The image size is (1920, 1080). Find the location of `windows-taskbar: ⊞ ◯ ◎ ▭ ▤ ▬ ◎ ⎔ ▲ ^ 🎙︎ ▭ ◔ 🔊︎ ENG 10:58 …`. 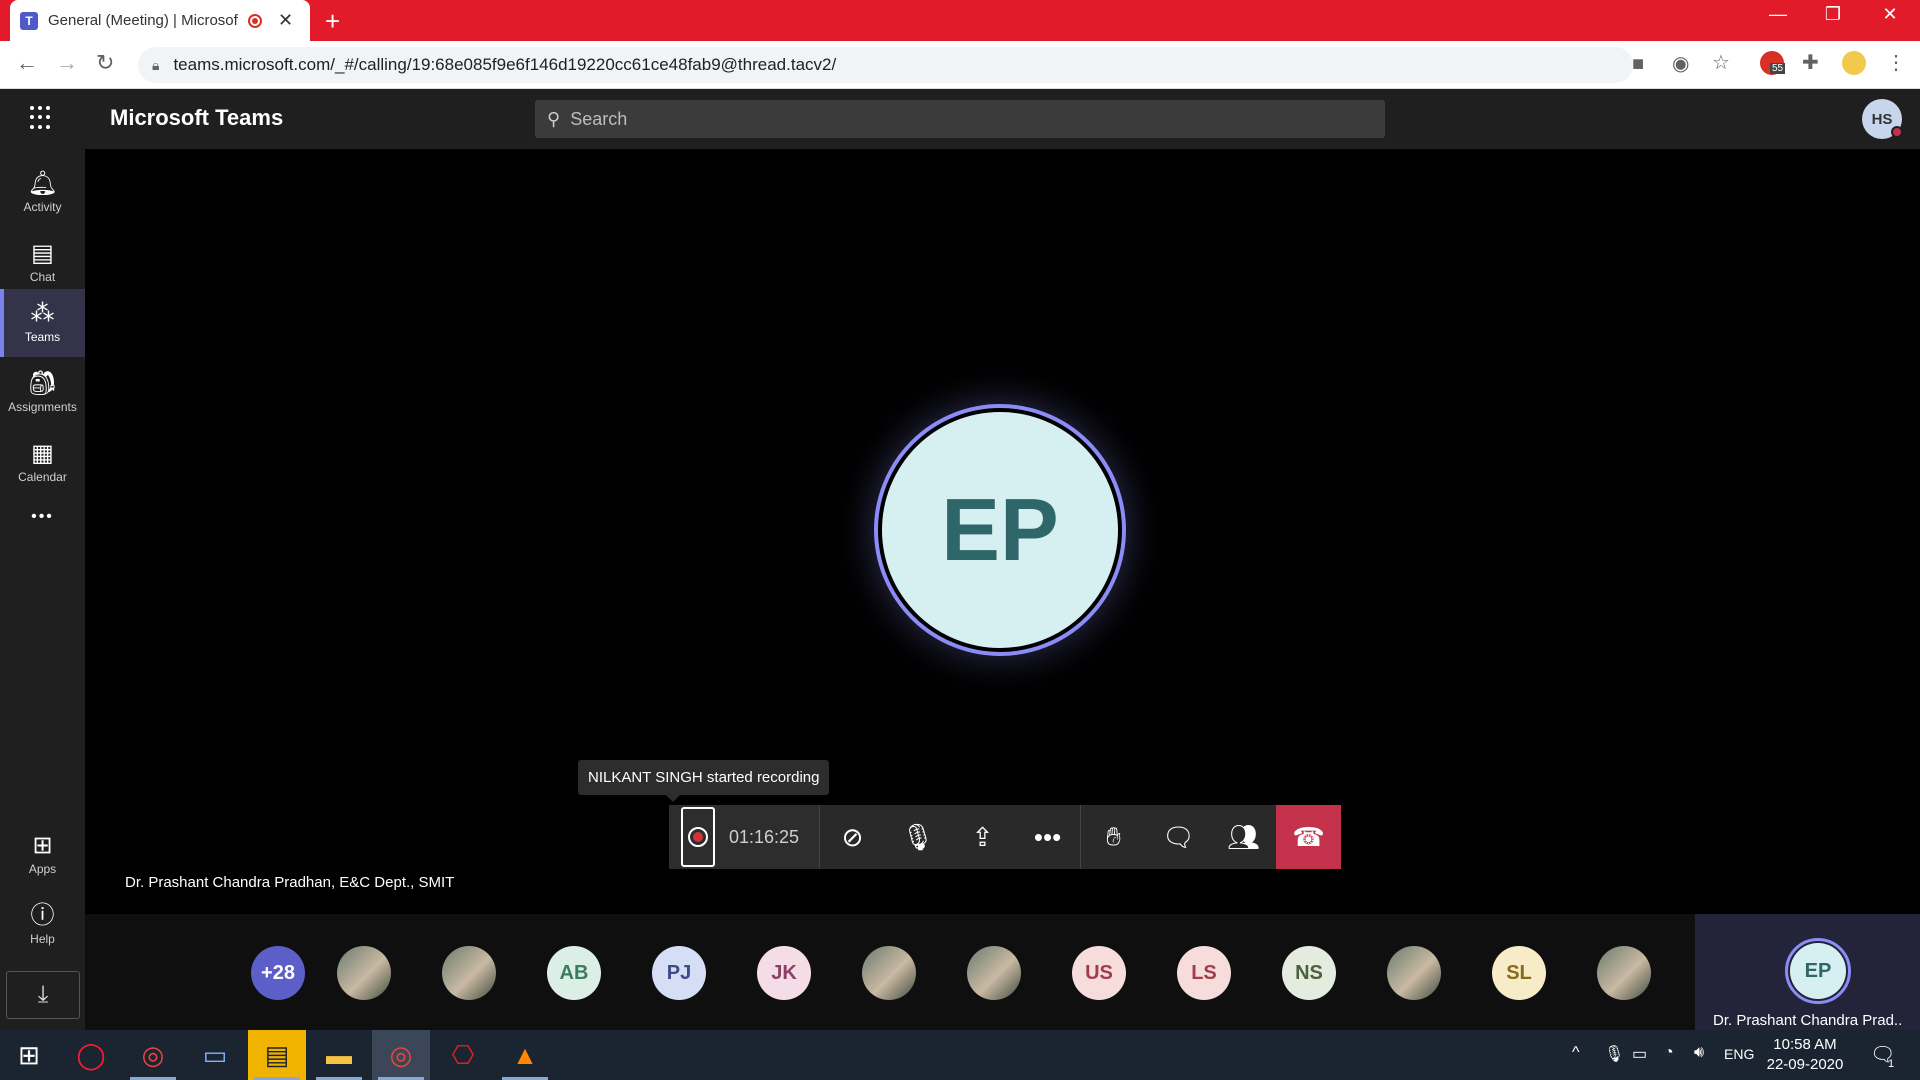

windows-taskbar: ⊞ ◯ ◎ ▭ ▤ ▬ ◎ ⎔ ▲ ^ 🎙︎ ▭ ◔ 🔊︎ ENG 10:58 … is located at coordinates (960, 1055).